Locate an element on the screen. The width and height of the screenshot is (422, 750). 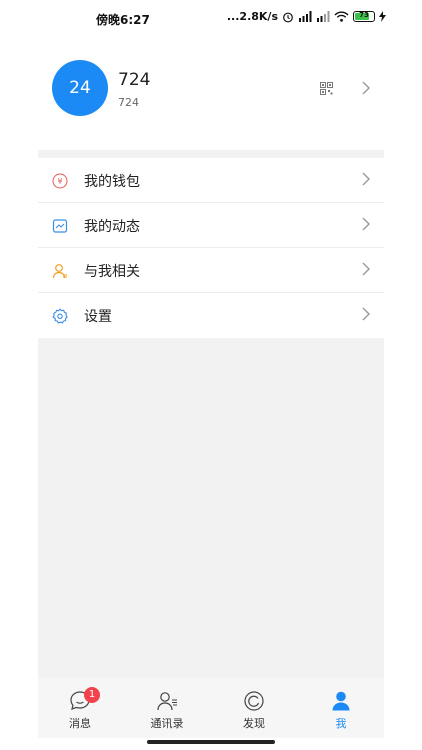
menu-item-label: 我的钱包 is located at coordinates (112, 182).